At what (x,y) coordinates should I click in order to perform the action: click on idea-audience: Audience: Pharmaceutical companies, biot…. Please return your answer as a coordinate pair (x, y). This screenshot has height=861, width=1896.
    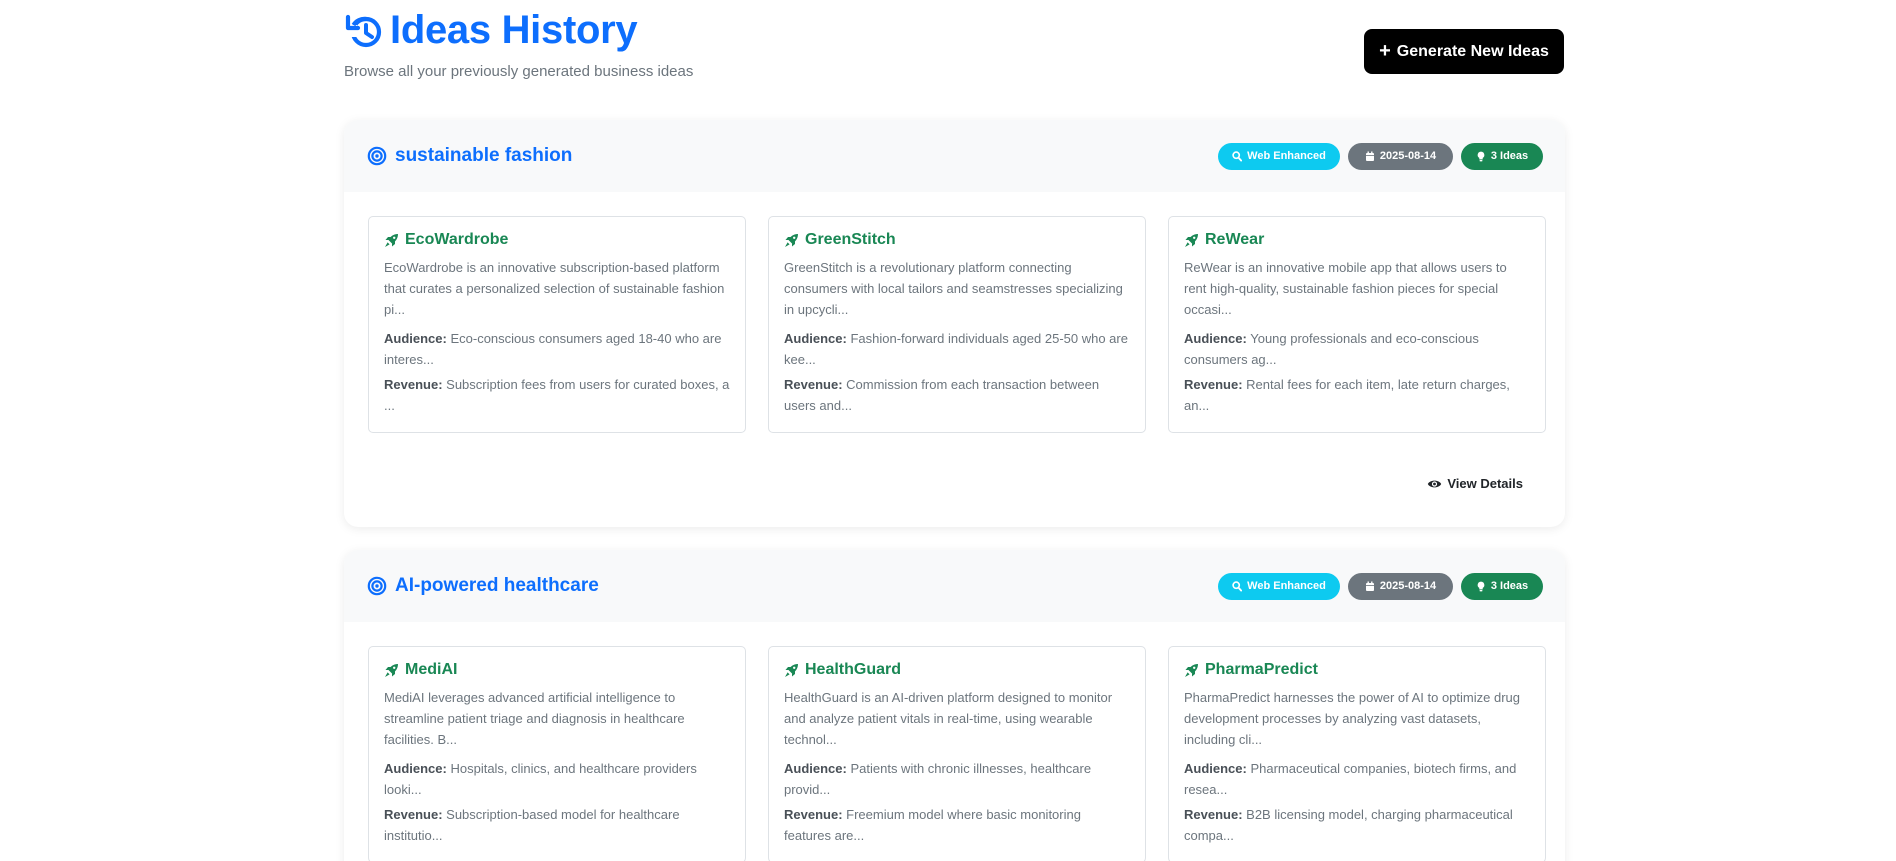
    Looking at the image, I should click on (1357, 779).